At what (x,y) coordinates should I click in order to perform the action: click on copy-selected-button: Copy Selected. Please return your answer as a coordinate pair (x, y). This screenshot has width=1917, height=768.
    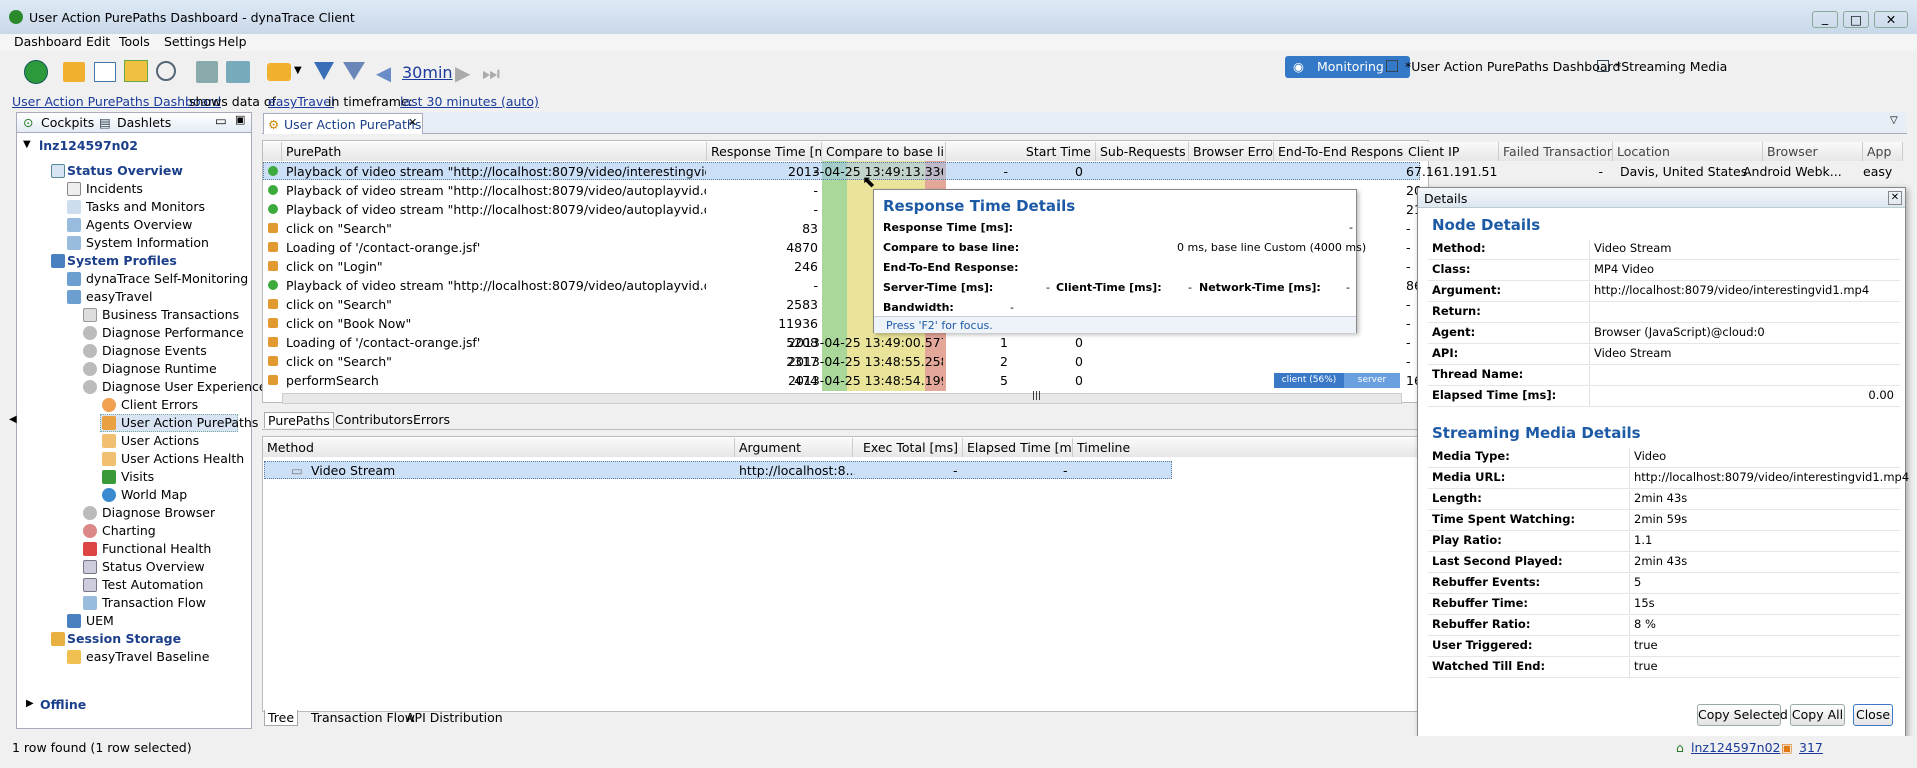
    Looking at the image, I should click on (1742, 715).